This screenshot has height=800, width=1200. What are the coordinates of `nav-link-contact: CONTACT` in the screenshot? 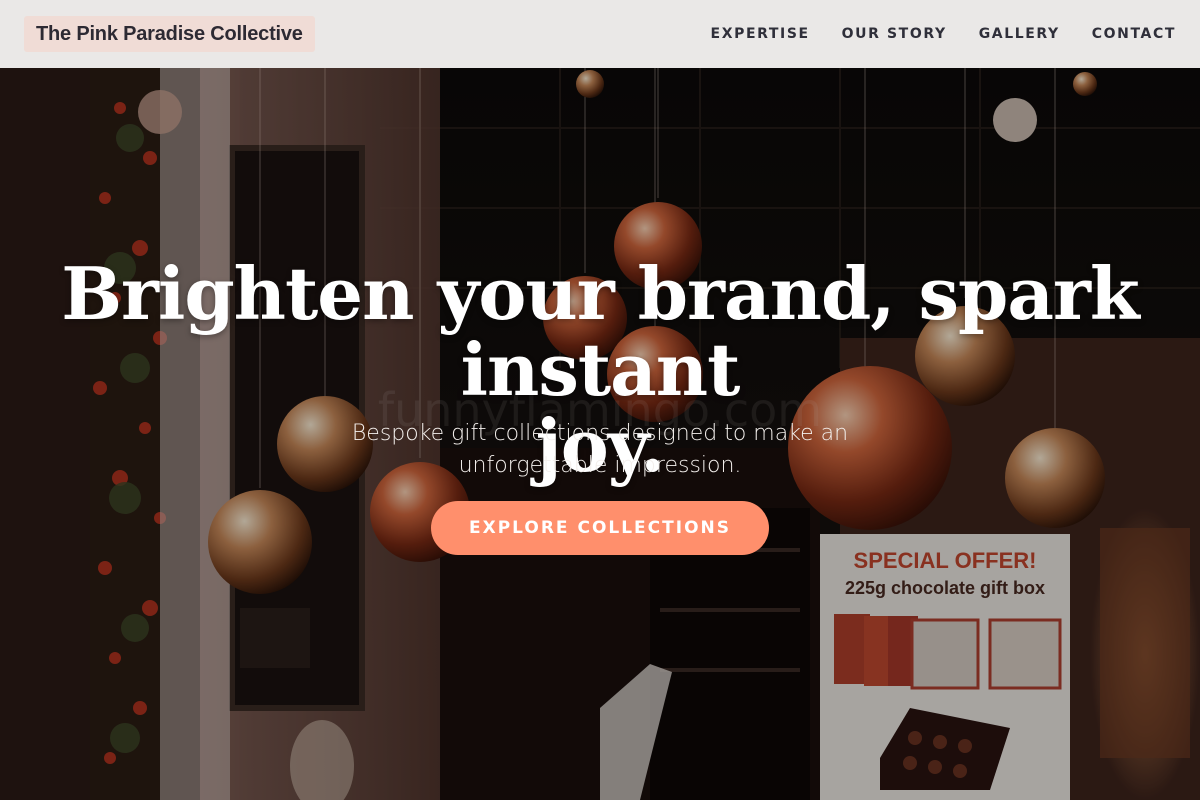 It's located at (1134, 34).